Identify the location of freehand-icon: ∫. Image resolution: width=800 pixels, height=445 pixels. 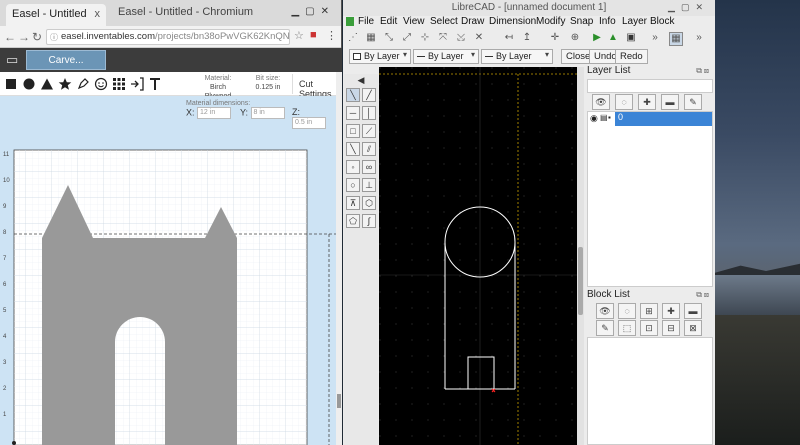
(369, 221).